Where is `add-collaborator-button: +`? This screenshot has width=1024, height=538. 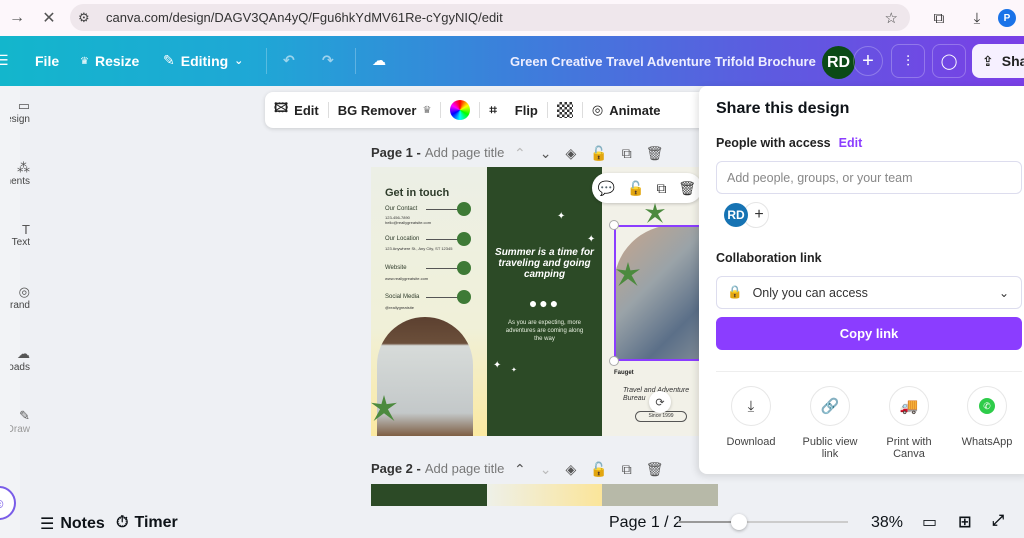
add-collaborator-button: + is located at coordinates (868, 61).